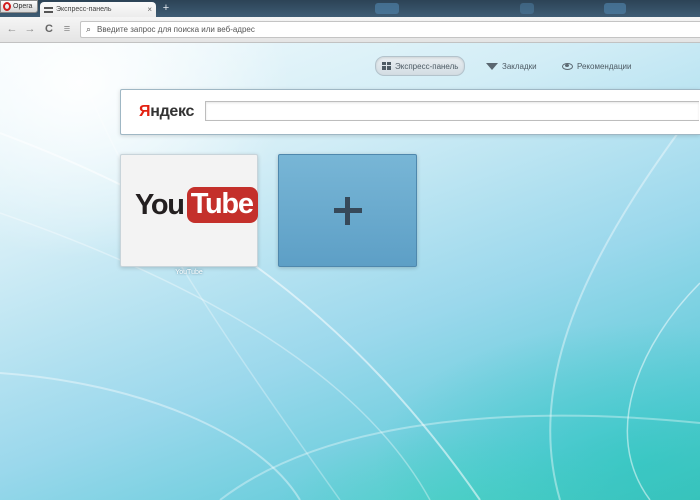  Describe the element at coordinates (89, 29) in the screenshot. I see `search-icon: ⌕` at that location.